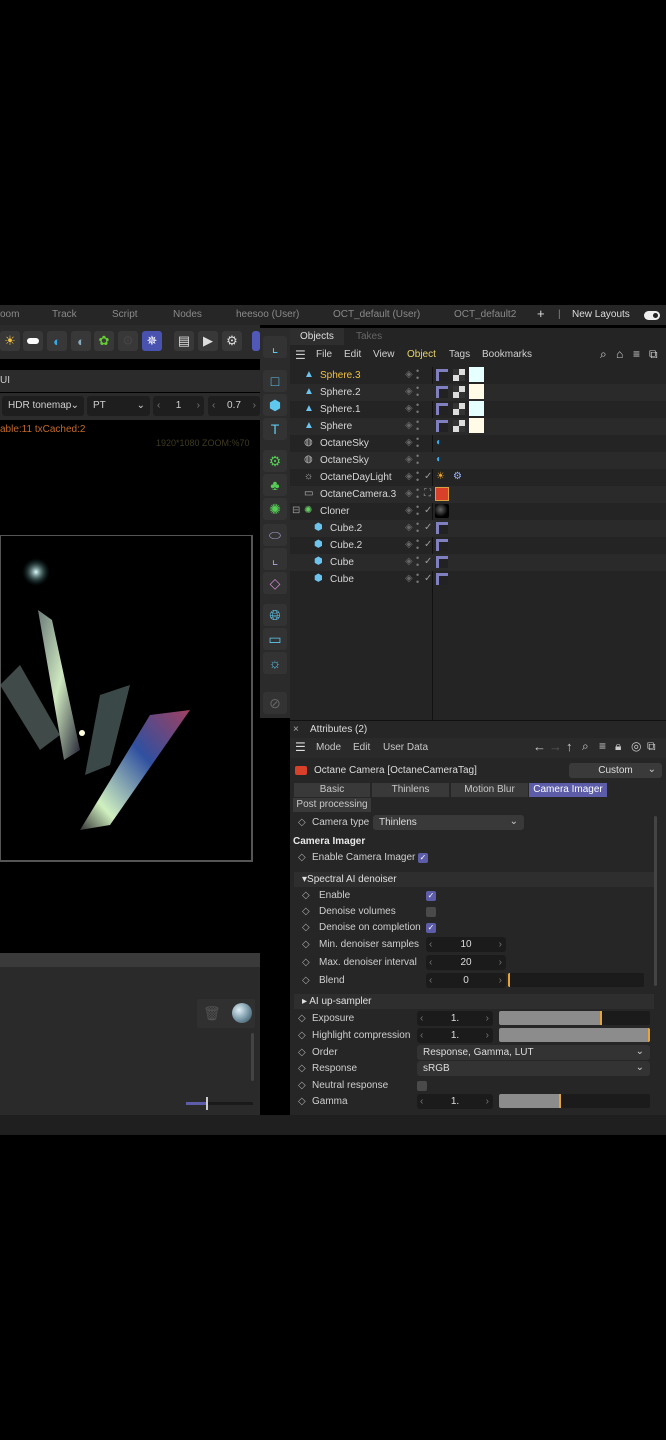 The width and height of the screenshot is (666, 1440). Describe the element at coordinates (104, 341) in the screenshot. I see `material-icon: ✿` at that location.